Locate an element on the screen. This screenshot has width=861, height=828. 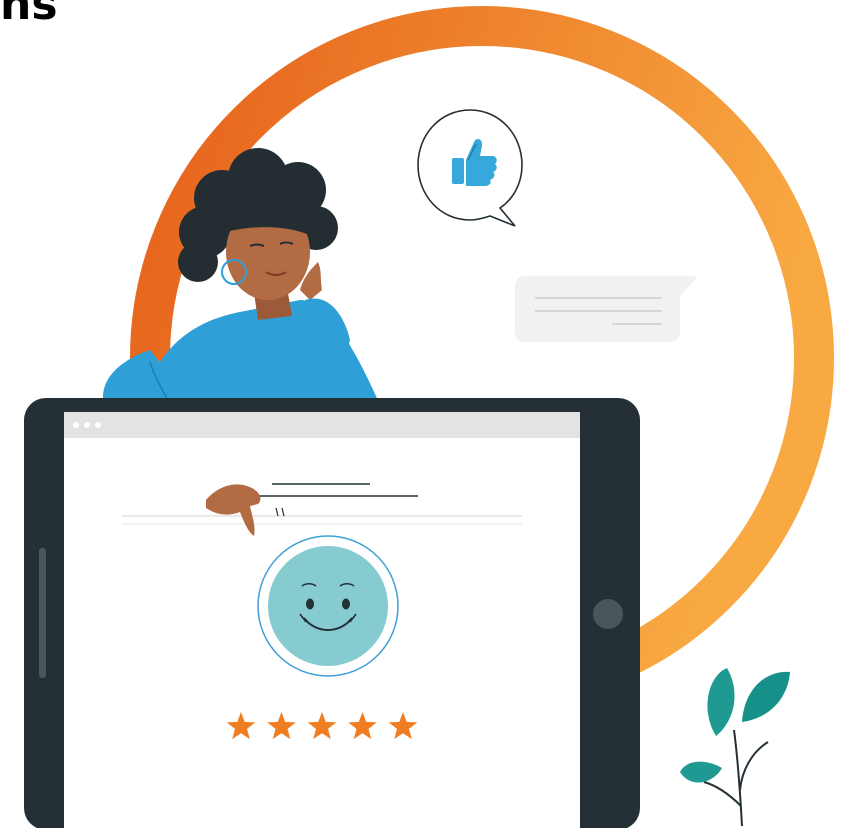
tablet-side-bar is located at coordinates (42, 613).